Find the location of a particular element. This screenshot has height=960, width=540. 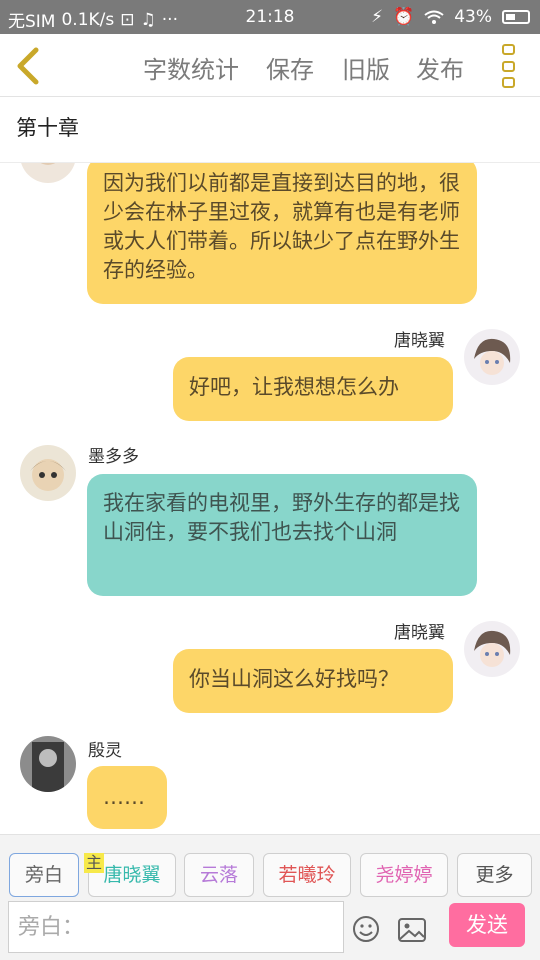

message-input is located at coordinates (176, 927).